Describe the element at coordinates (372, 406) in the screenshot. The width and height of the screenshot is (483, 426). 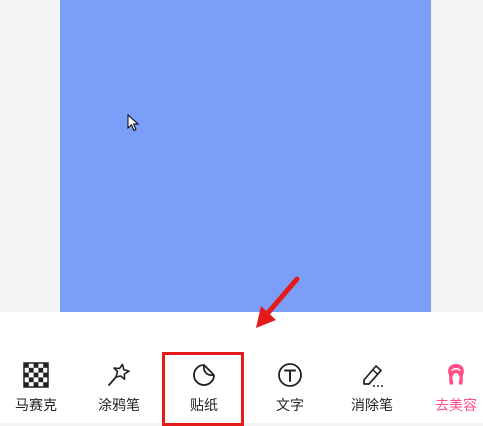
I see `tool-eraser-pen-label: 消除笔` at that location.